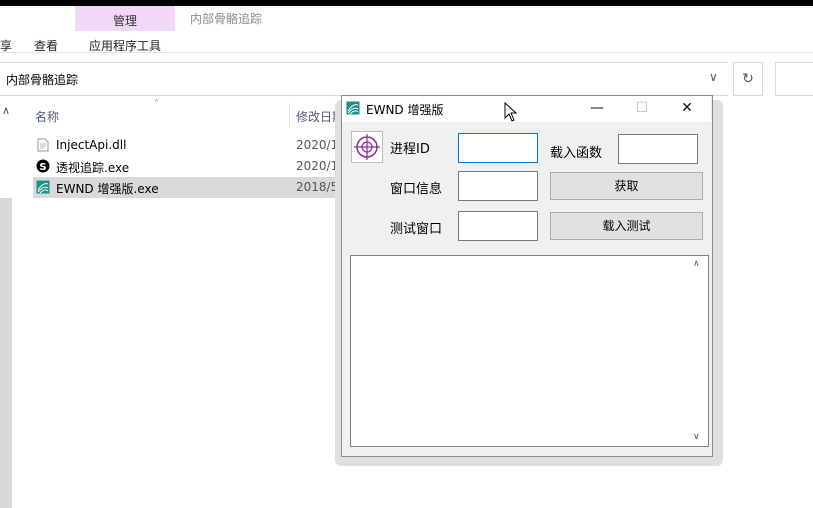  I want to click on close-button: ✕, so click(687, 108).